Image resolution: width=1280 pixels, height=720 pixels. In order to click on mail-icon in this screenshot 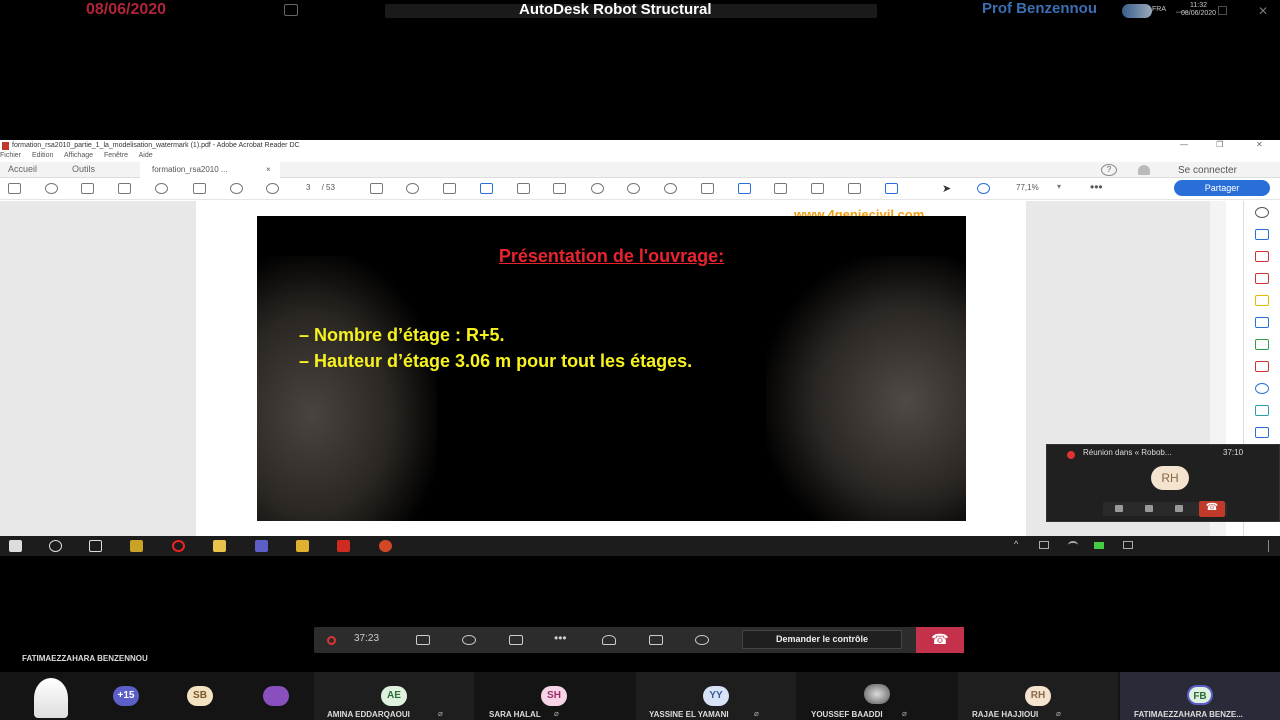, I will do `click(124, 188)`.